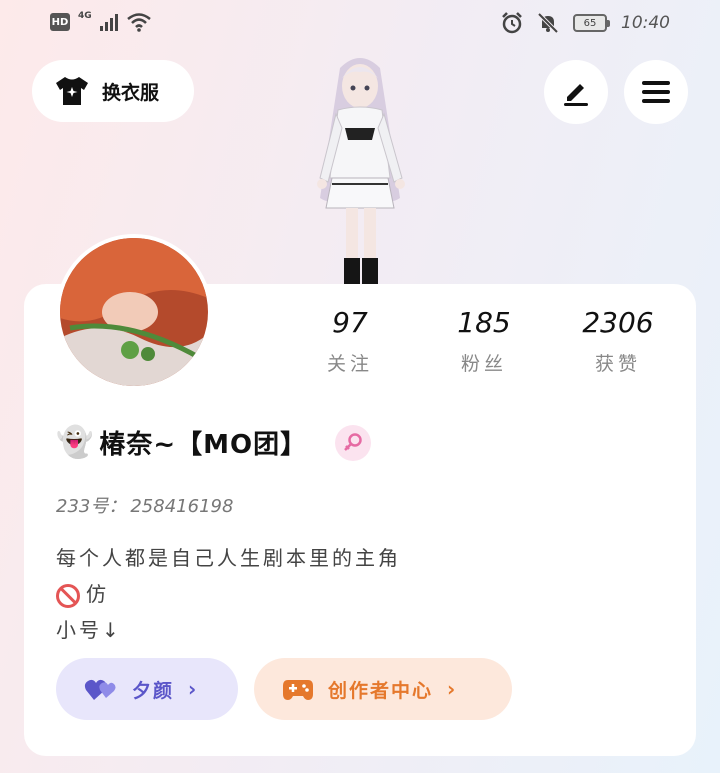 Image resolution: width=720 pixels, height=773 pixels. What do you see at coordinates (97, 594) in the screenshot?
I see `bio-line-text: 仿` at bounding box center [97, 594].